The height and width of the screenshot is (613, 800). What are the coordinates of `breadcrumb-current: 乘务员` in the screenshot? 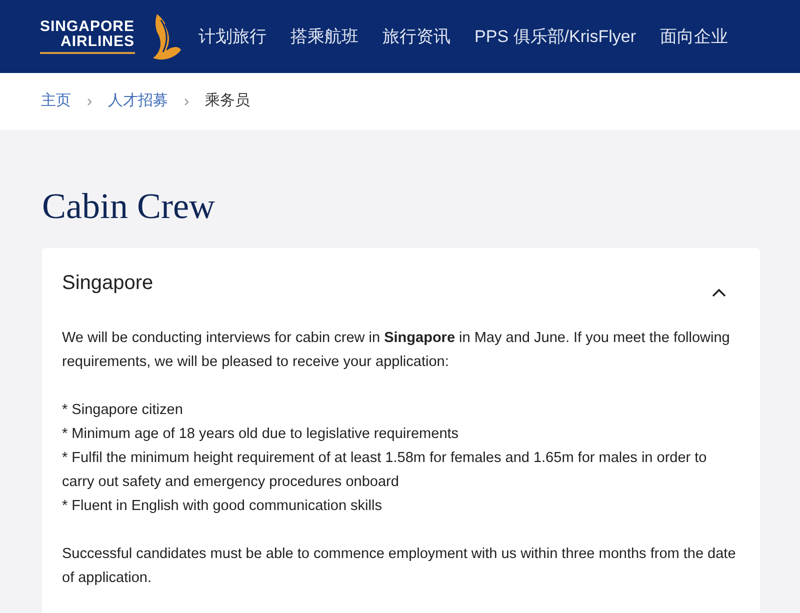 It's located at (227, 101).